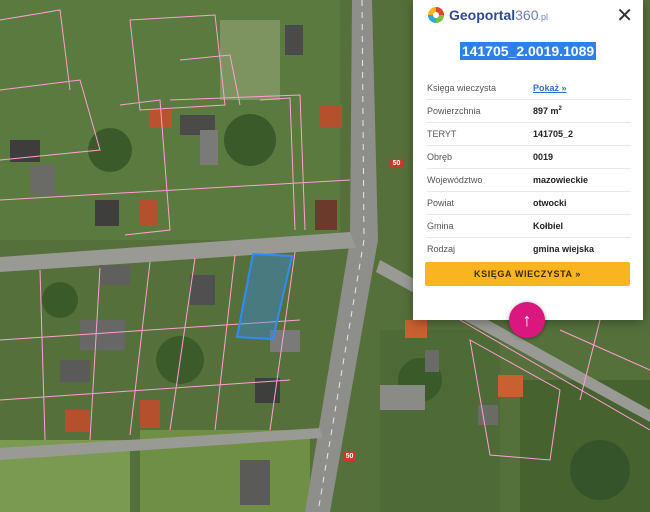 This screenshot has height=512, width=650. I want to click on detail-row-land-register: Księga wieczysta Pokaż », so click(529, 88).